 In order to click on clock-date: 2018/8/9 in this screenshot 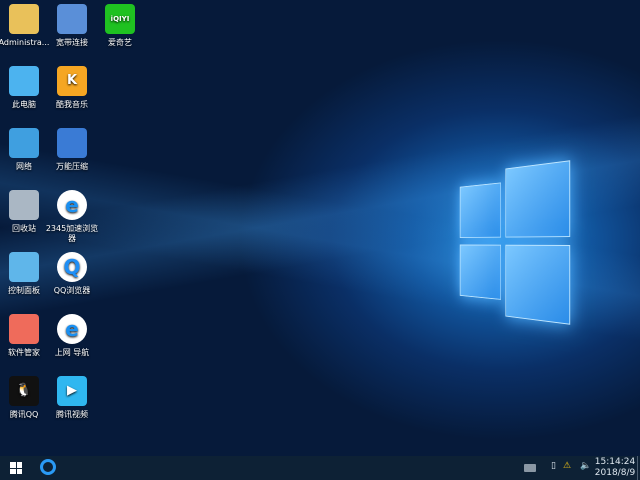, I will do `click(615, 473)`.